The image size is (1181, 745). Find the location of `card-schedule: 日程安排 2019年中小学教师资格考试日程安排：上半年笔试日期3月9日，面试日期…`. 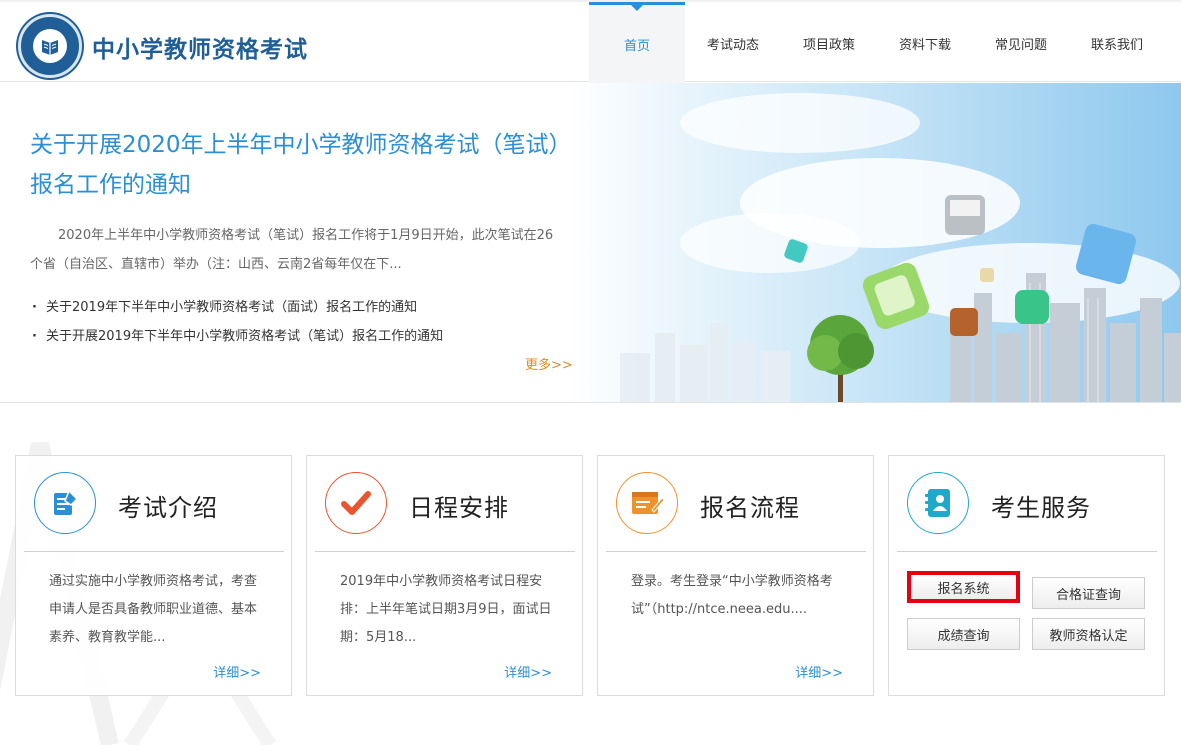

card-schedule: 日程安排 2019年中小学教师资格考试日程安排：上半年笔试日期3月9日，面试日期… is located at coordinates (444, 575).